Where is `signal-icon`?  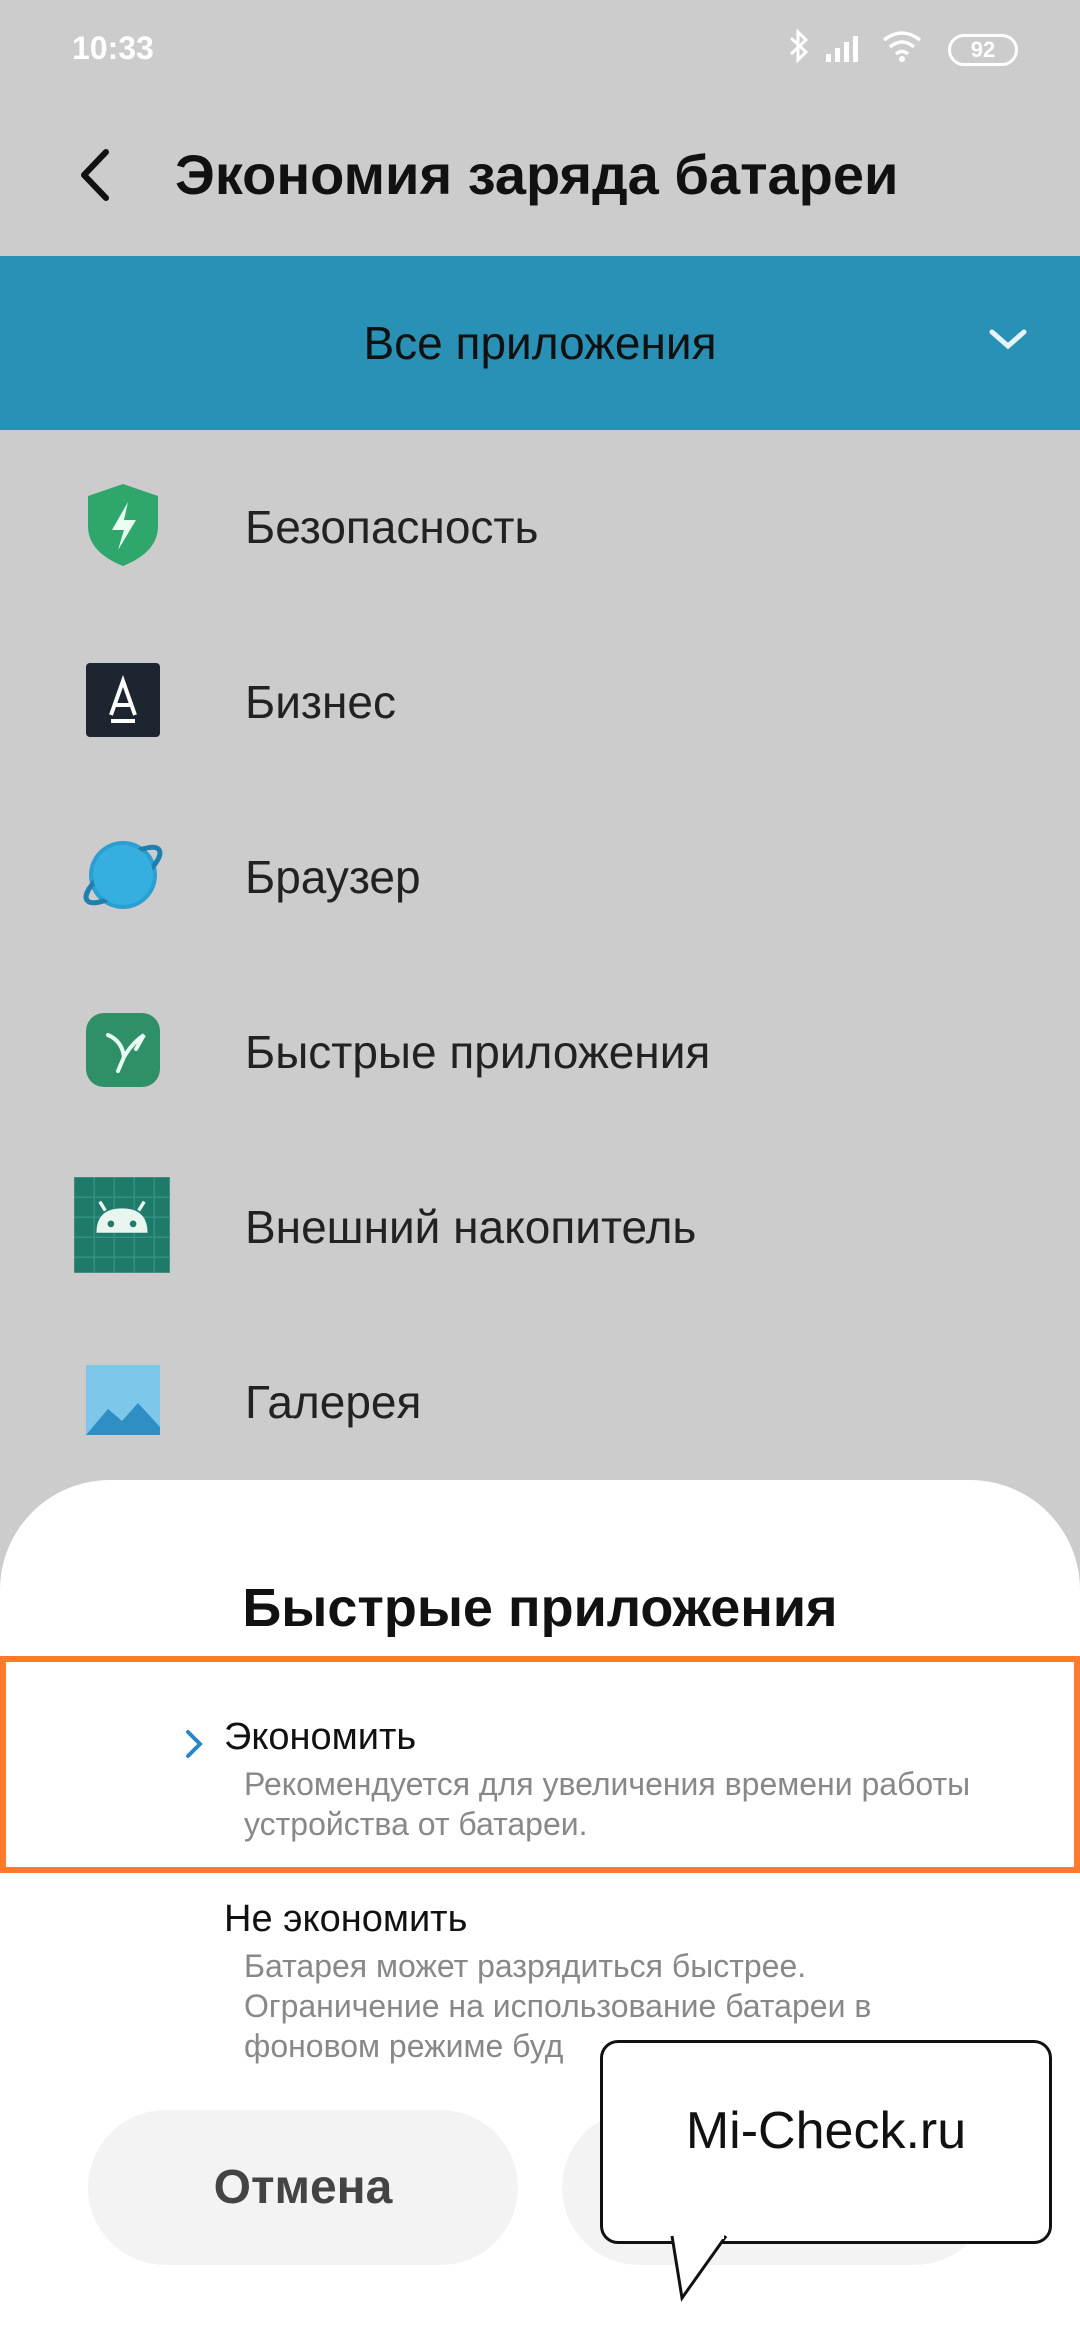
signal-icon is located at coordinates (842, 49).